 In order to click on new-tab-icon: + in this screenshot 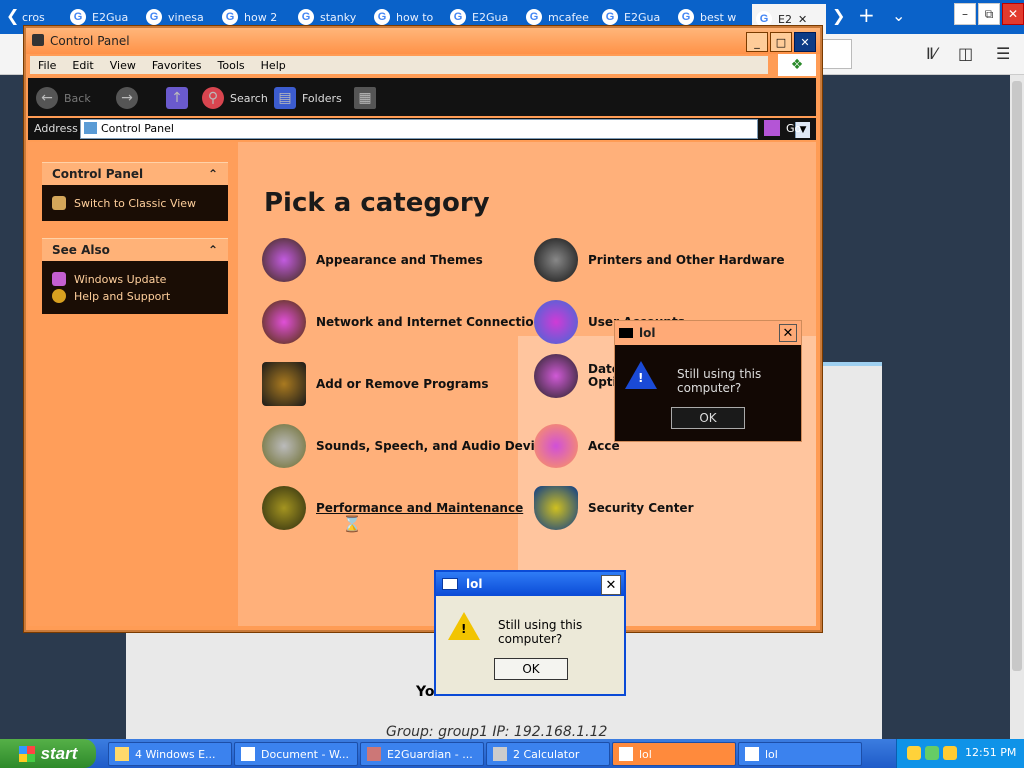, I will do `click(866, 15)`.